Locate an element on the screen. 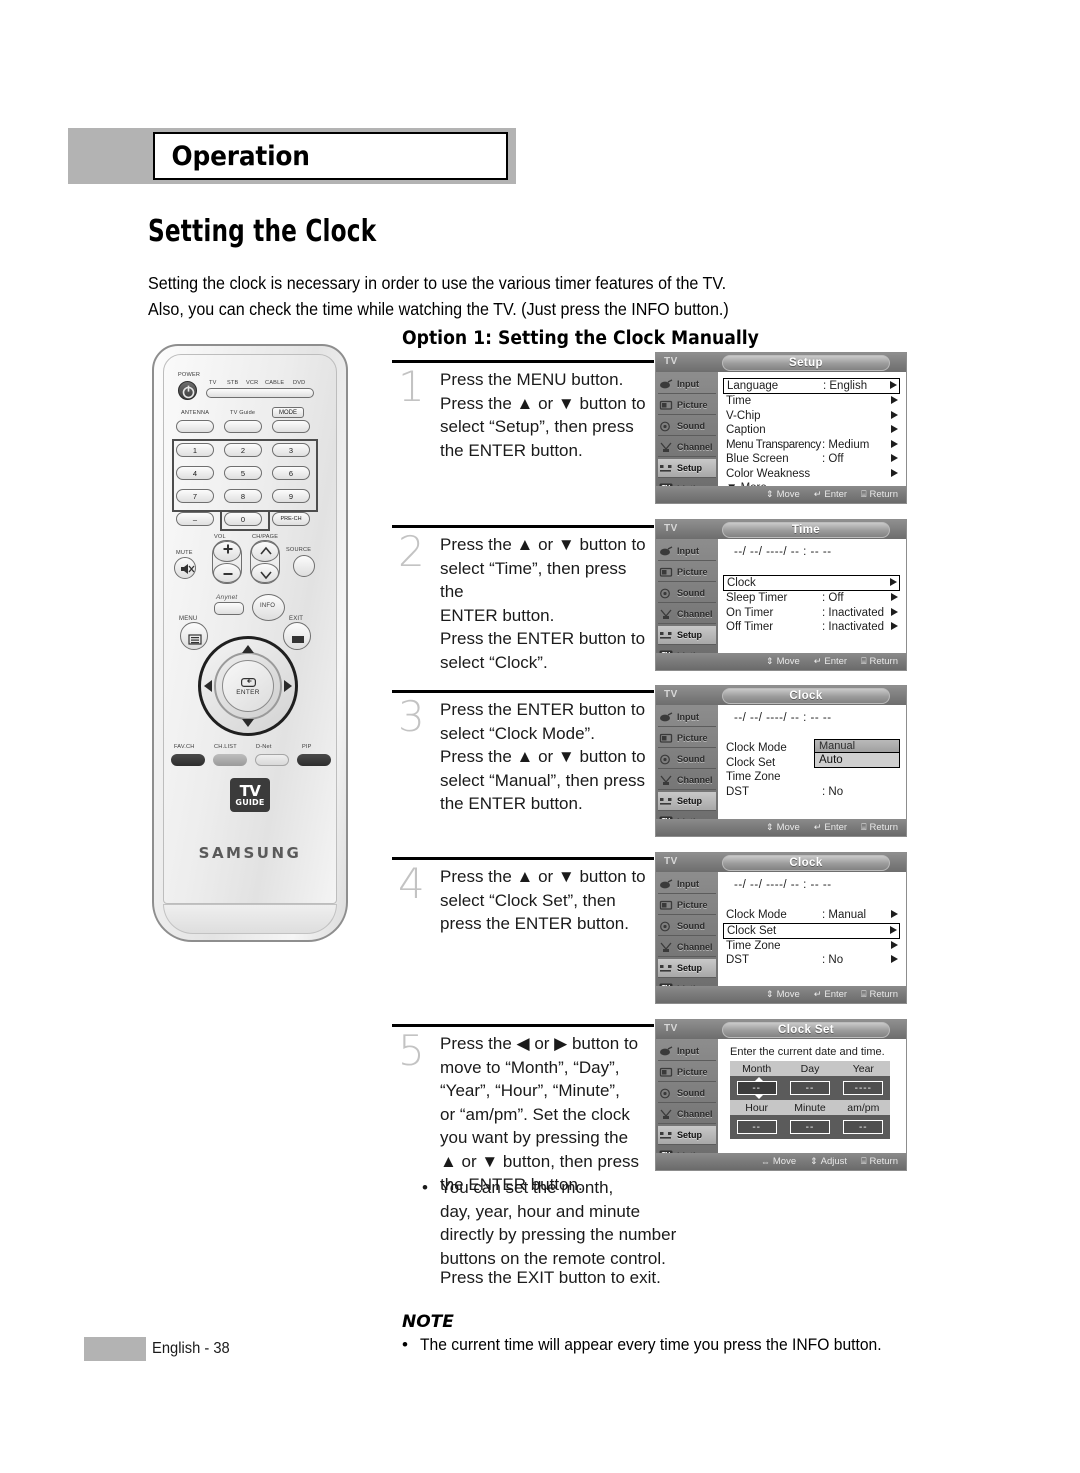 The width and height of the screenshot is (1080, 1473). key-4: 4 is located at coordinates (195, 473).